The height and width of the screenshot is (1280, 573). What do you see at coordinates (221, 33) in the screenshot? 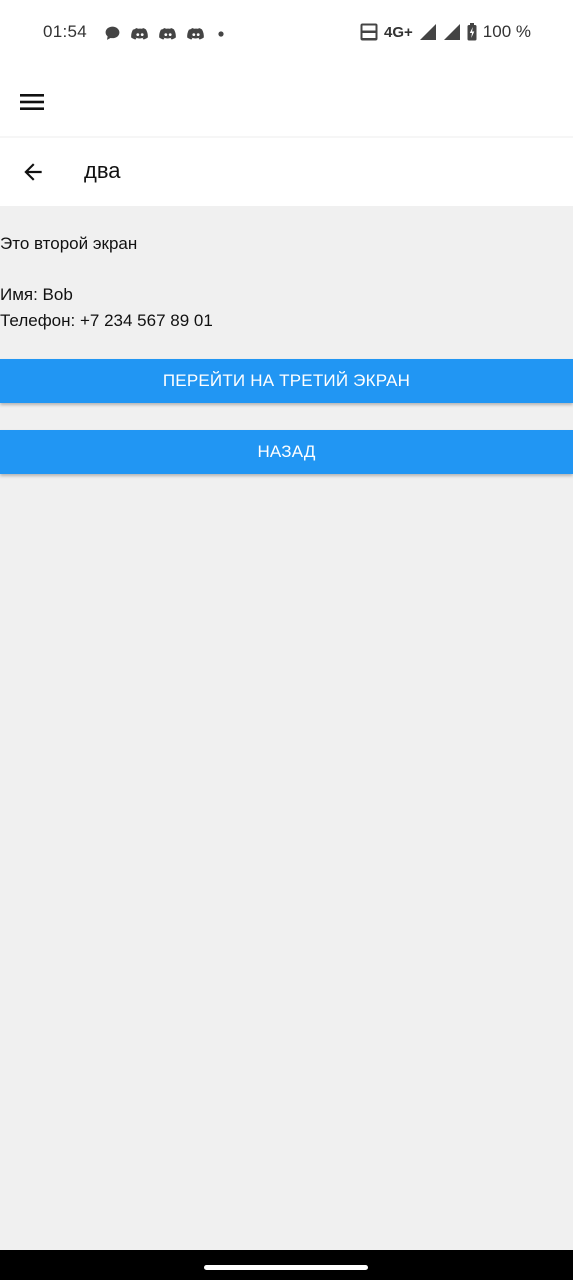
I see `dot-icon` at bounding box center [221, 33].